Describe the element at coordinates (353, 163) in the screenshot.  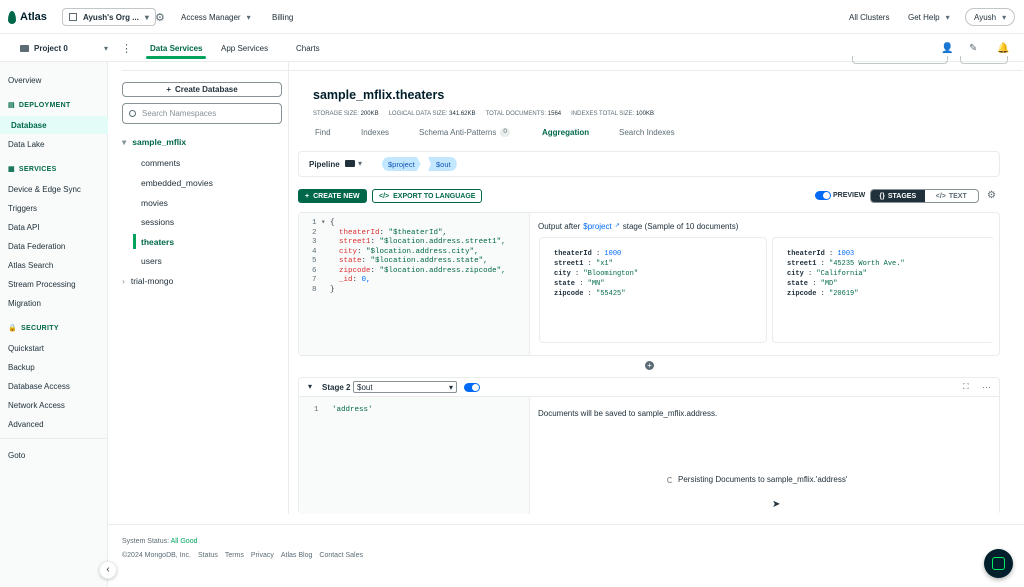
I see `pipeline-folder-menu` at that location.